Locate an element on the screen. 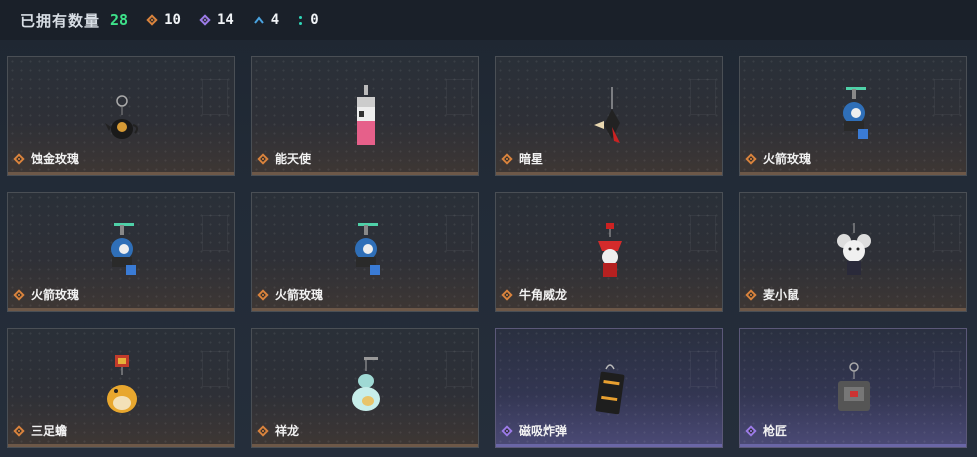 The width and height of the screenshot is (977, 457). item-card: 牛角威龙 is located at coordinates (609, 252).